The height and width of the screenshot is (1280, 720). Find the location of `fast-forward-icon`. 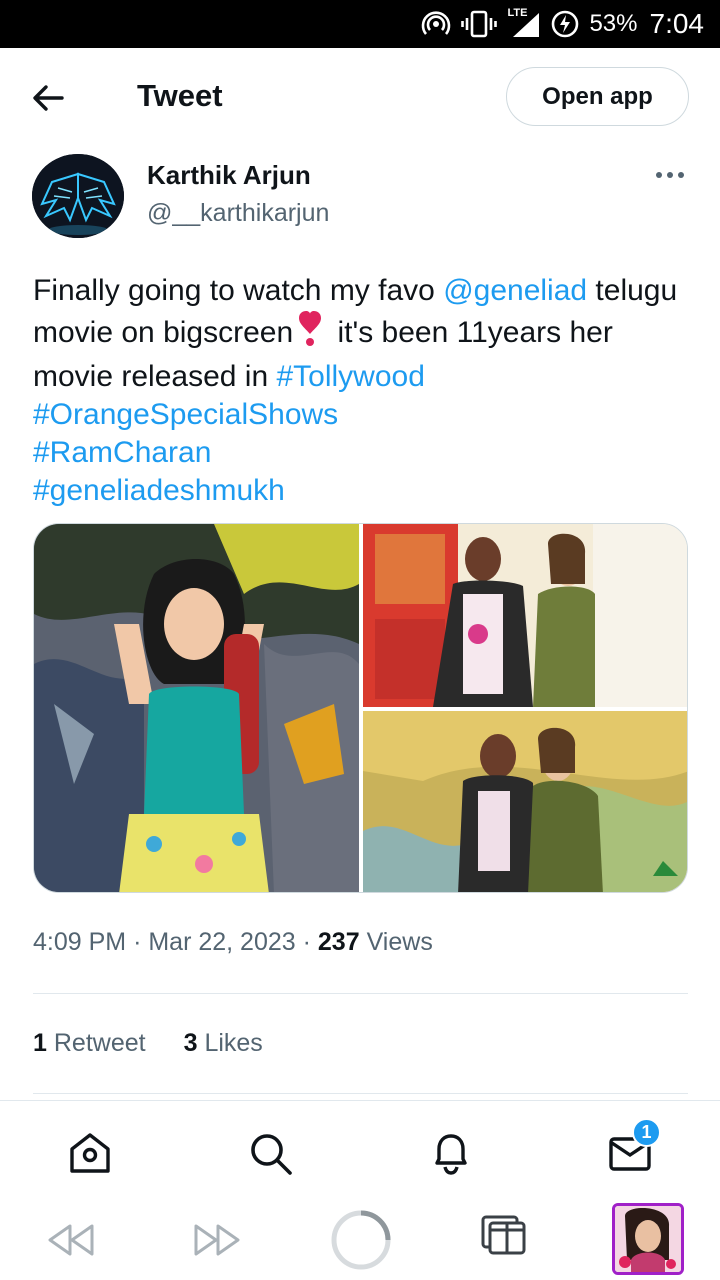

fast-forward-icon is located at coordinates (217, 1240).